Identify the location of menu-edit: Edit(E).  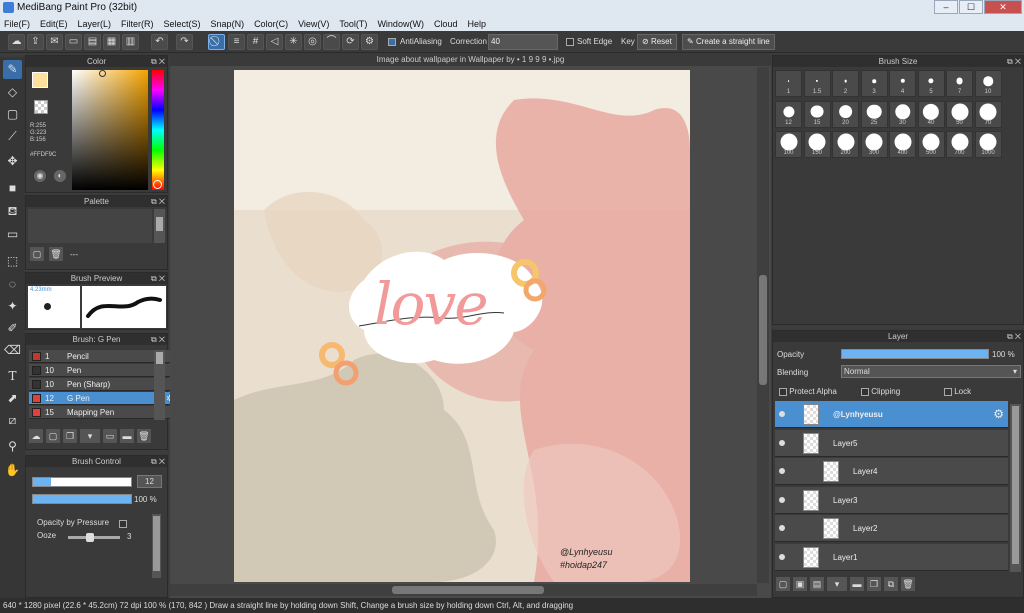
(54, 24).